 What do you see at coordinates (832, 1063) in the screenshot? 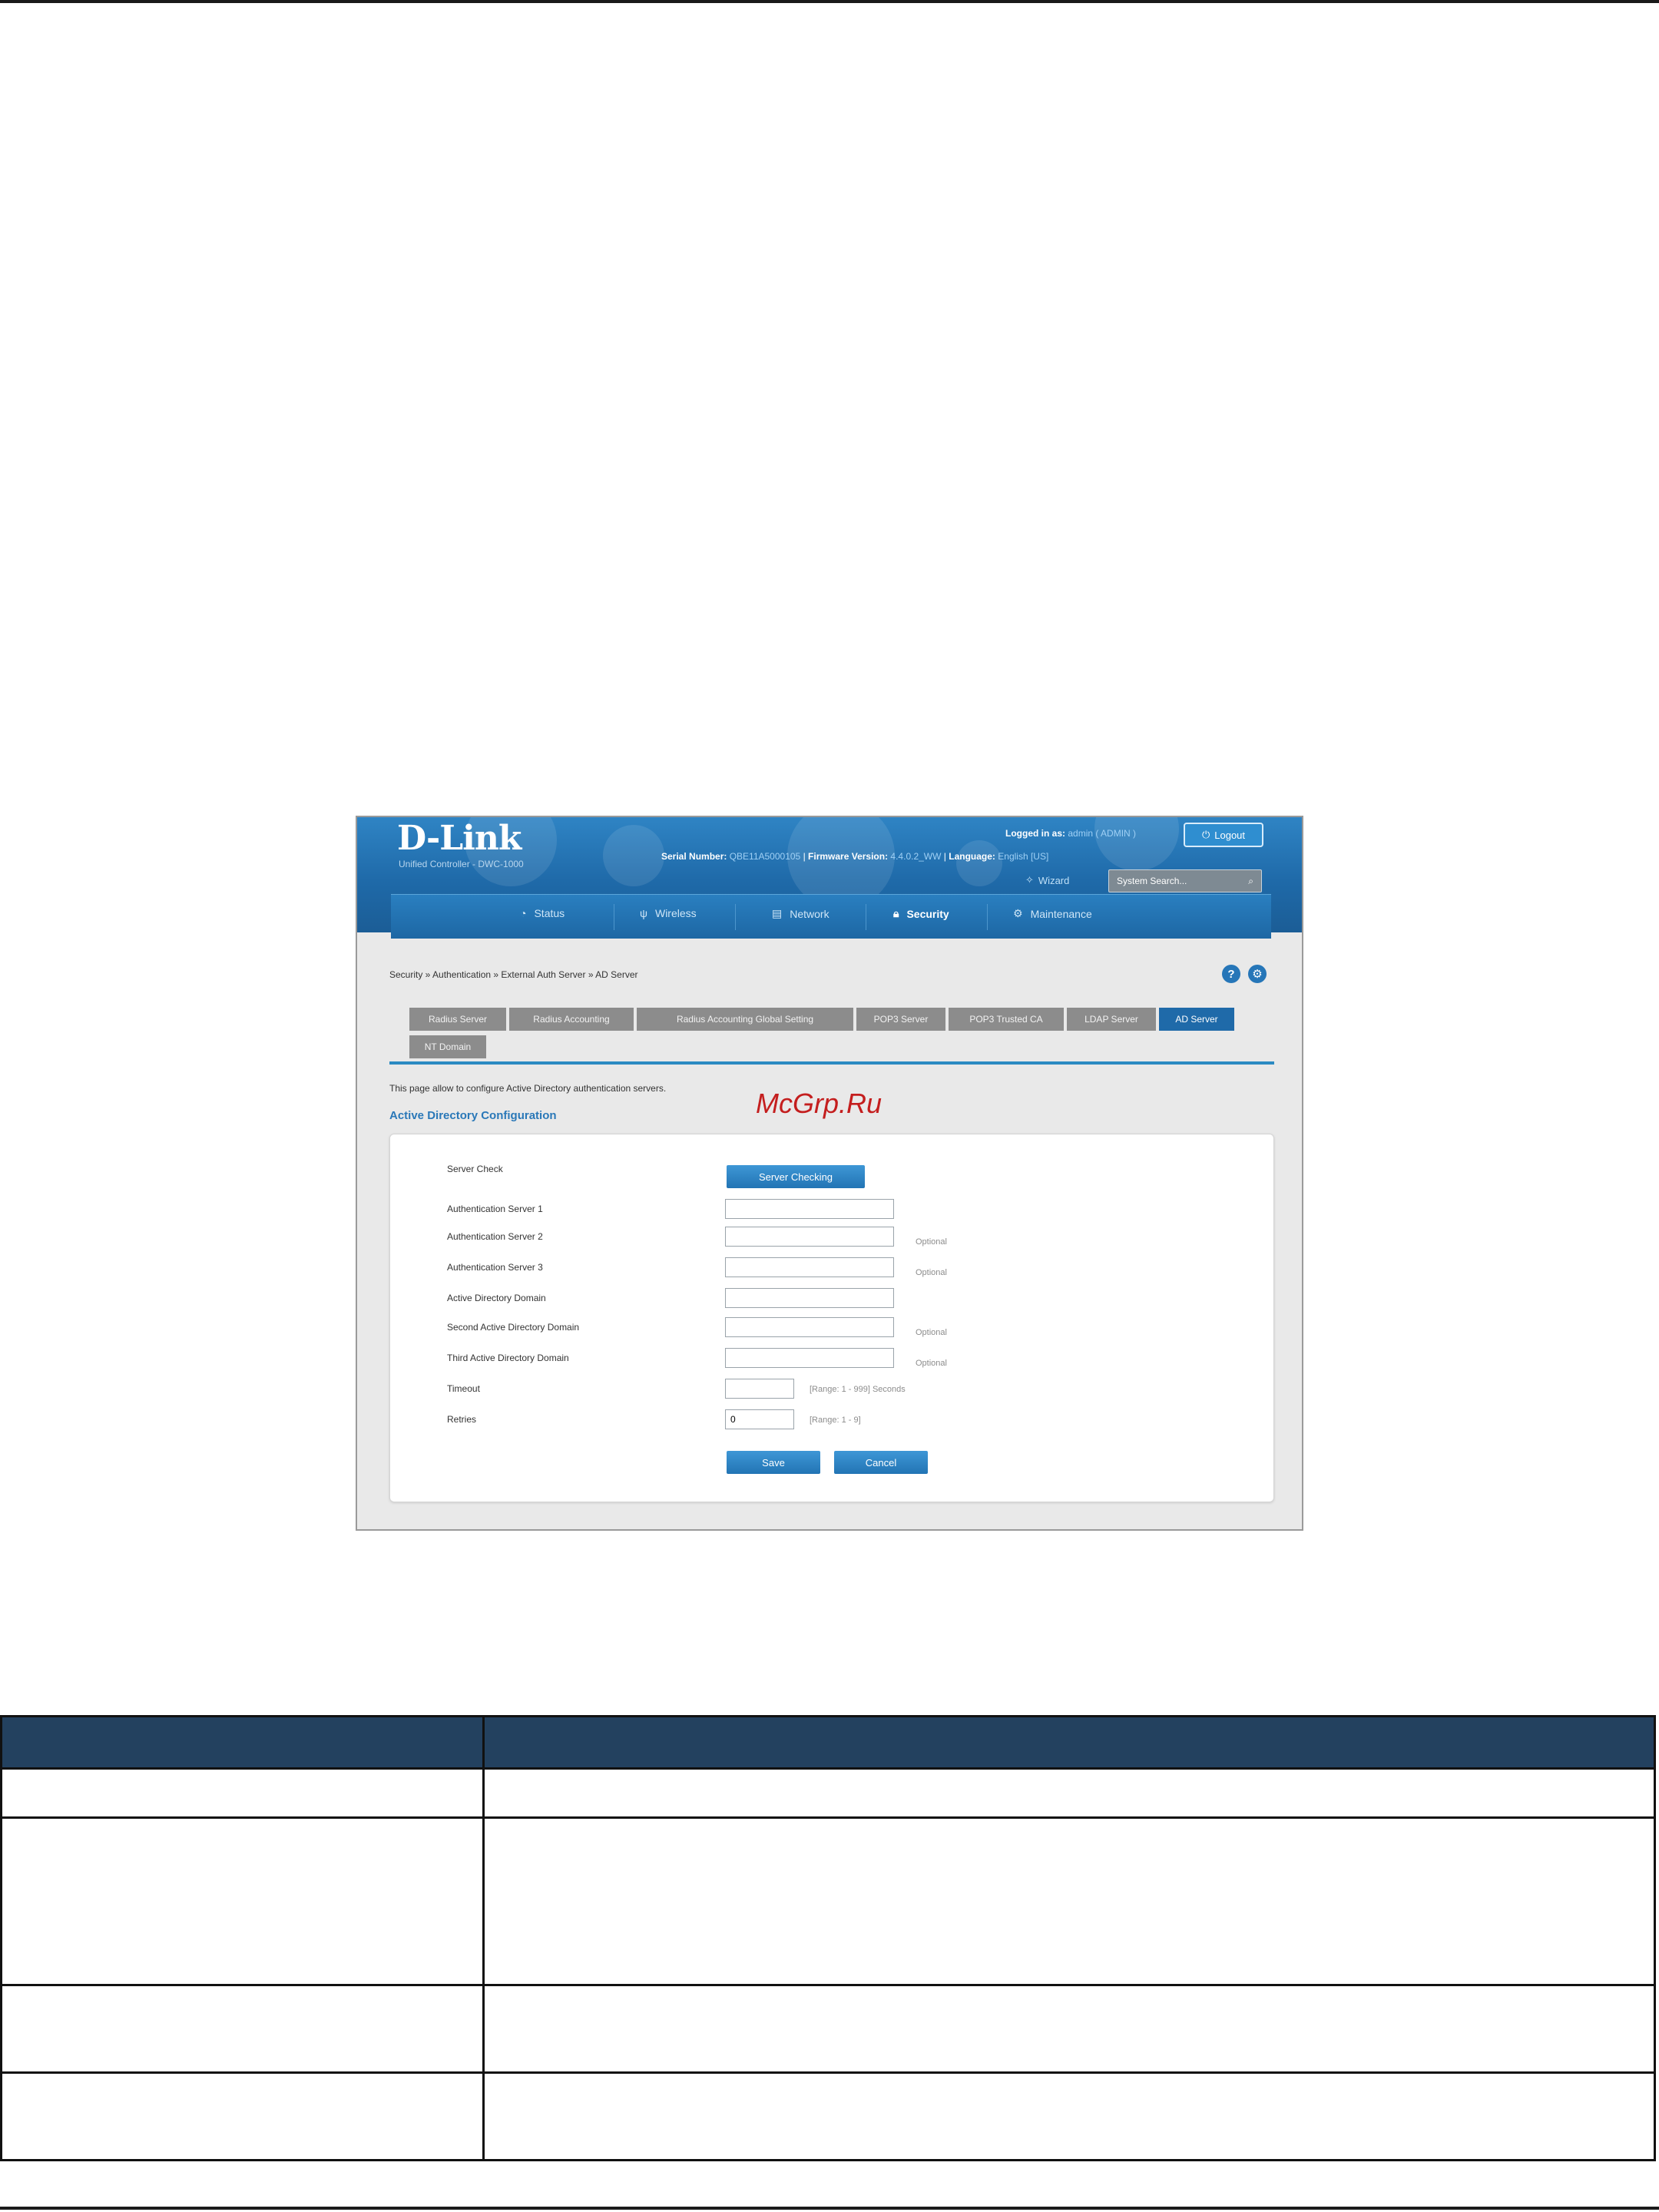
I see `tab-underline` at bounding box center [832, 1063].